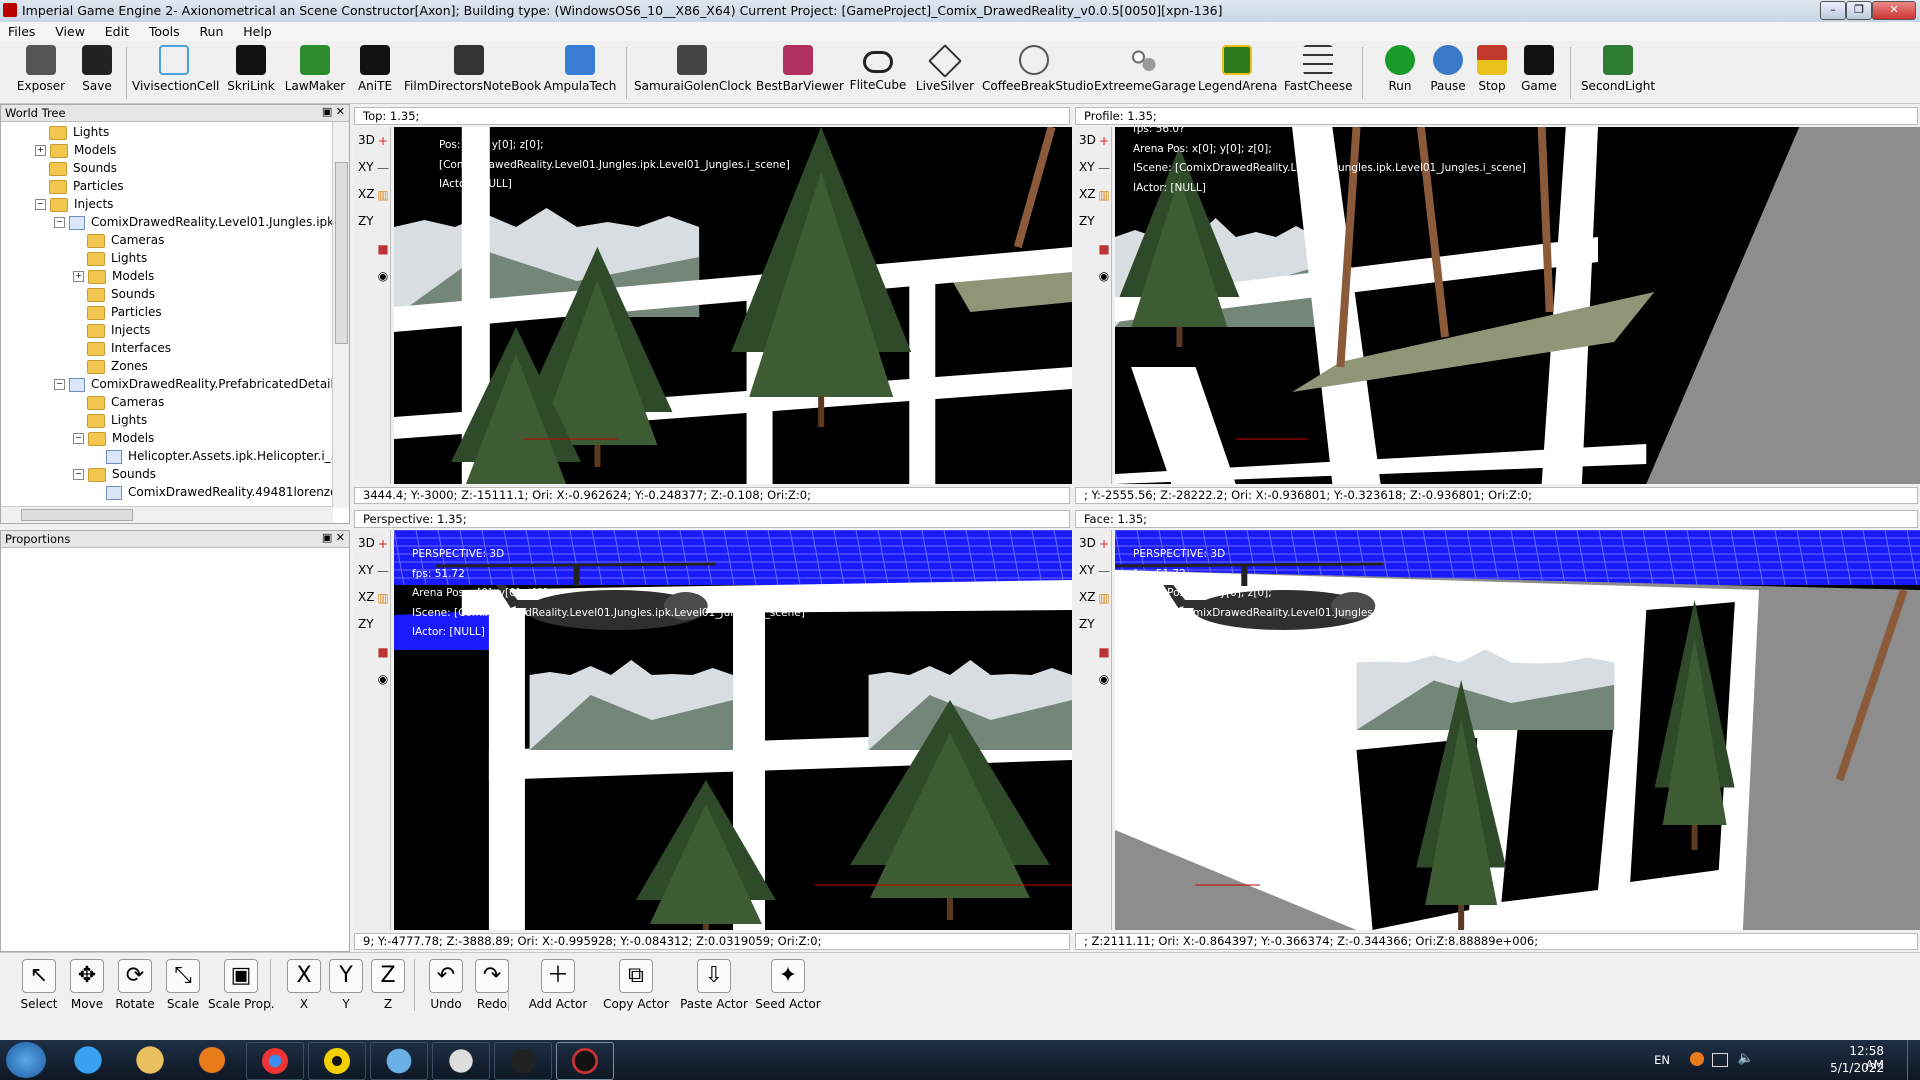  What do you see at coordinates (399, 1061) in the screenshot?
I see `taskbar-computer-icon` at bounding box center [399, 1061].